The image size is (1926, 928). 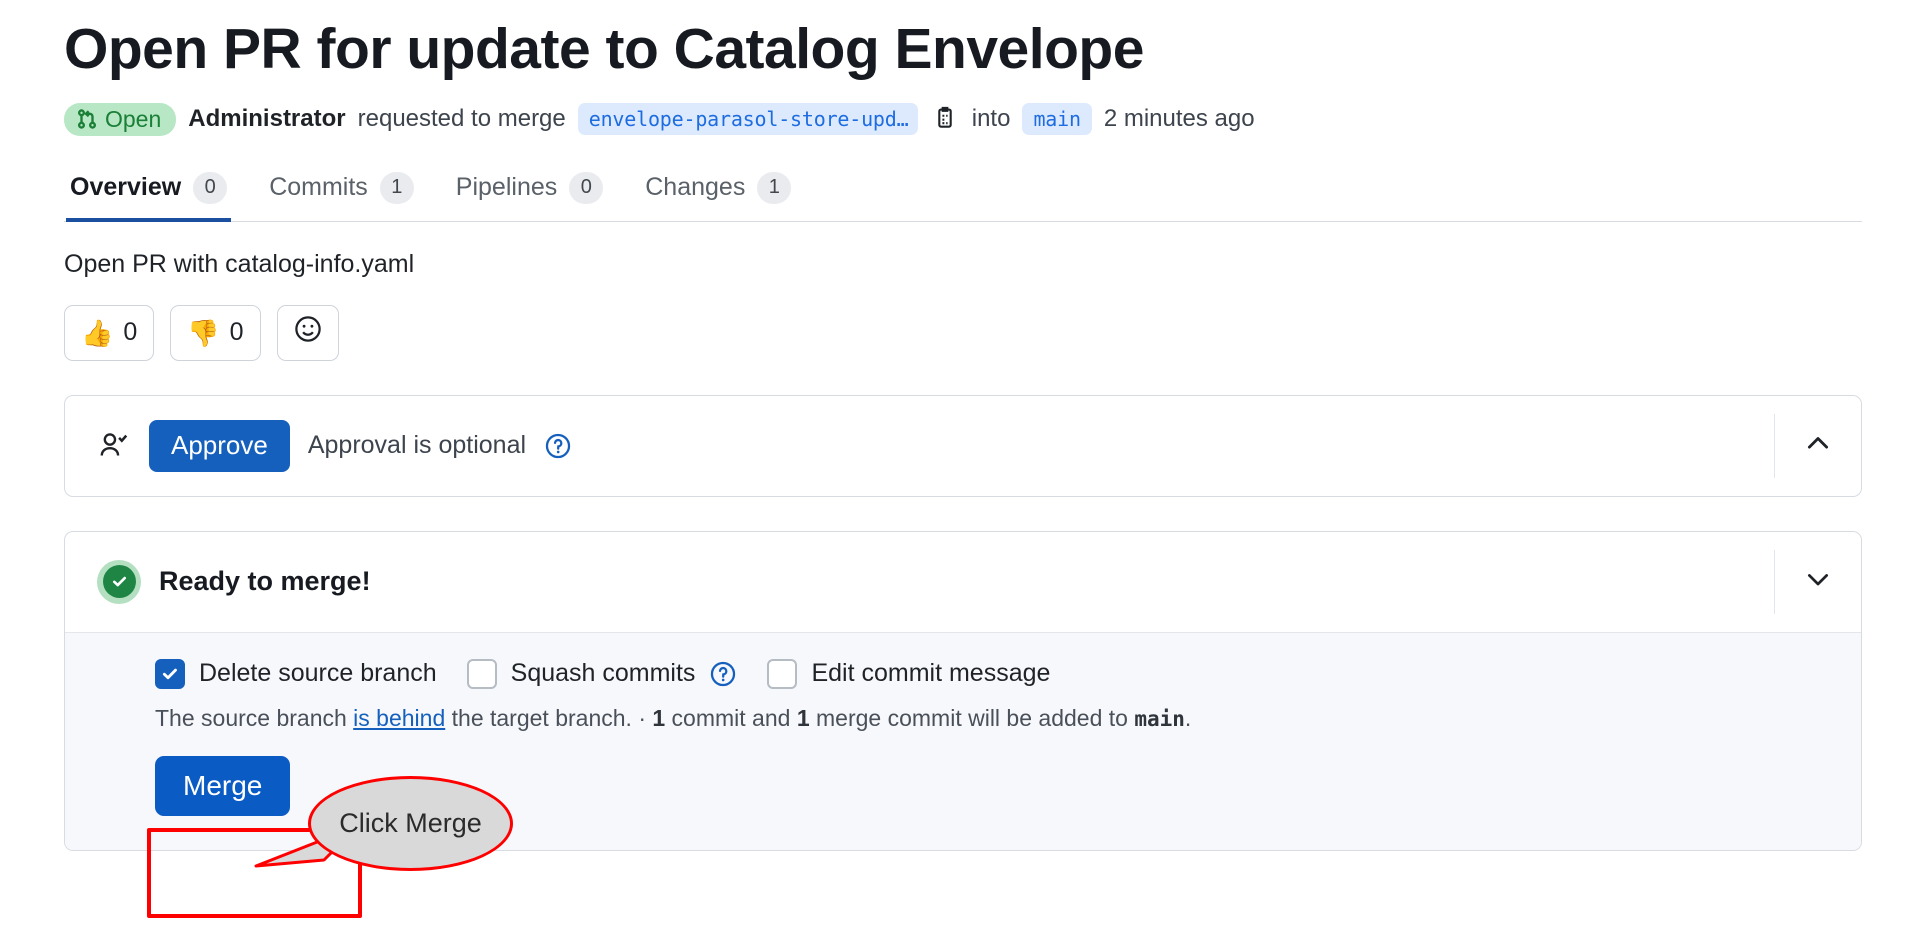 I want to click on tab-pipelines: Pipelines 0, so click(x=529, y=194).